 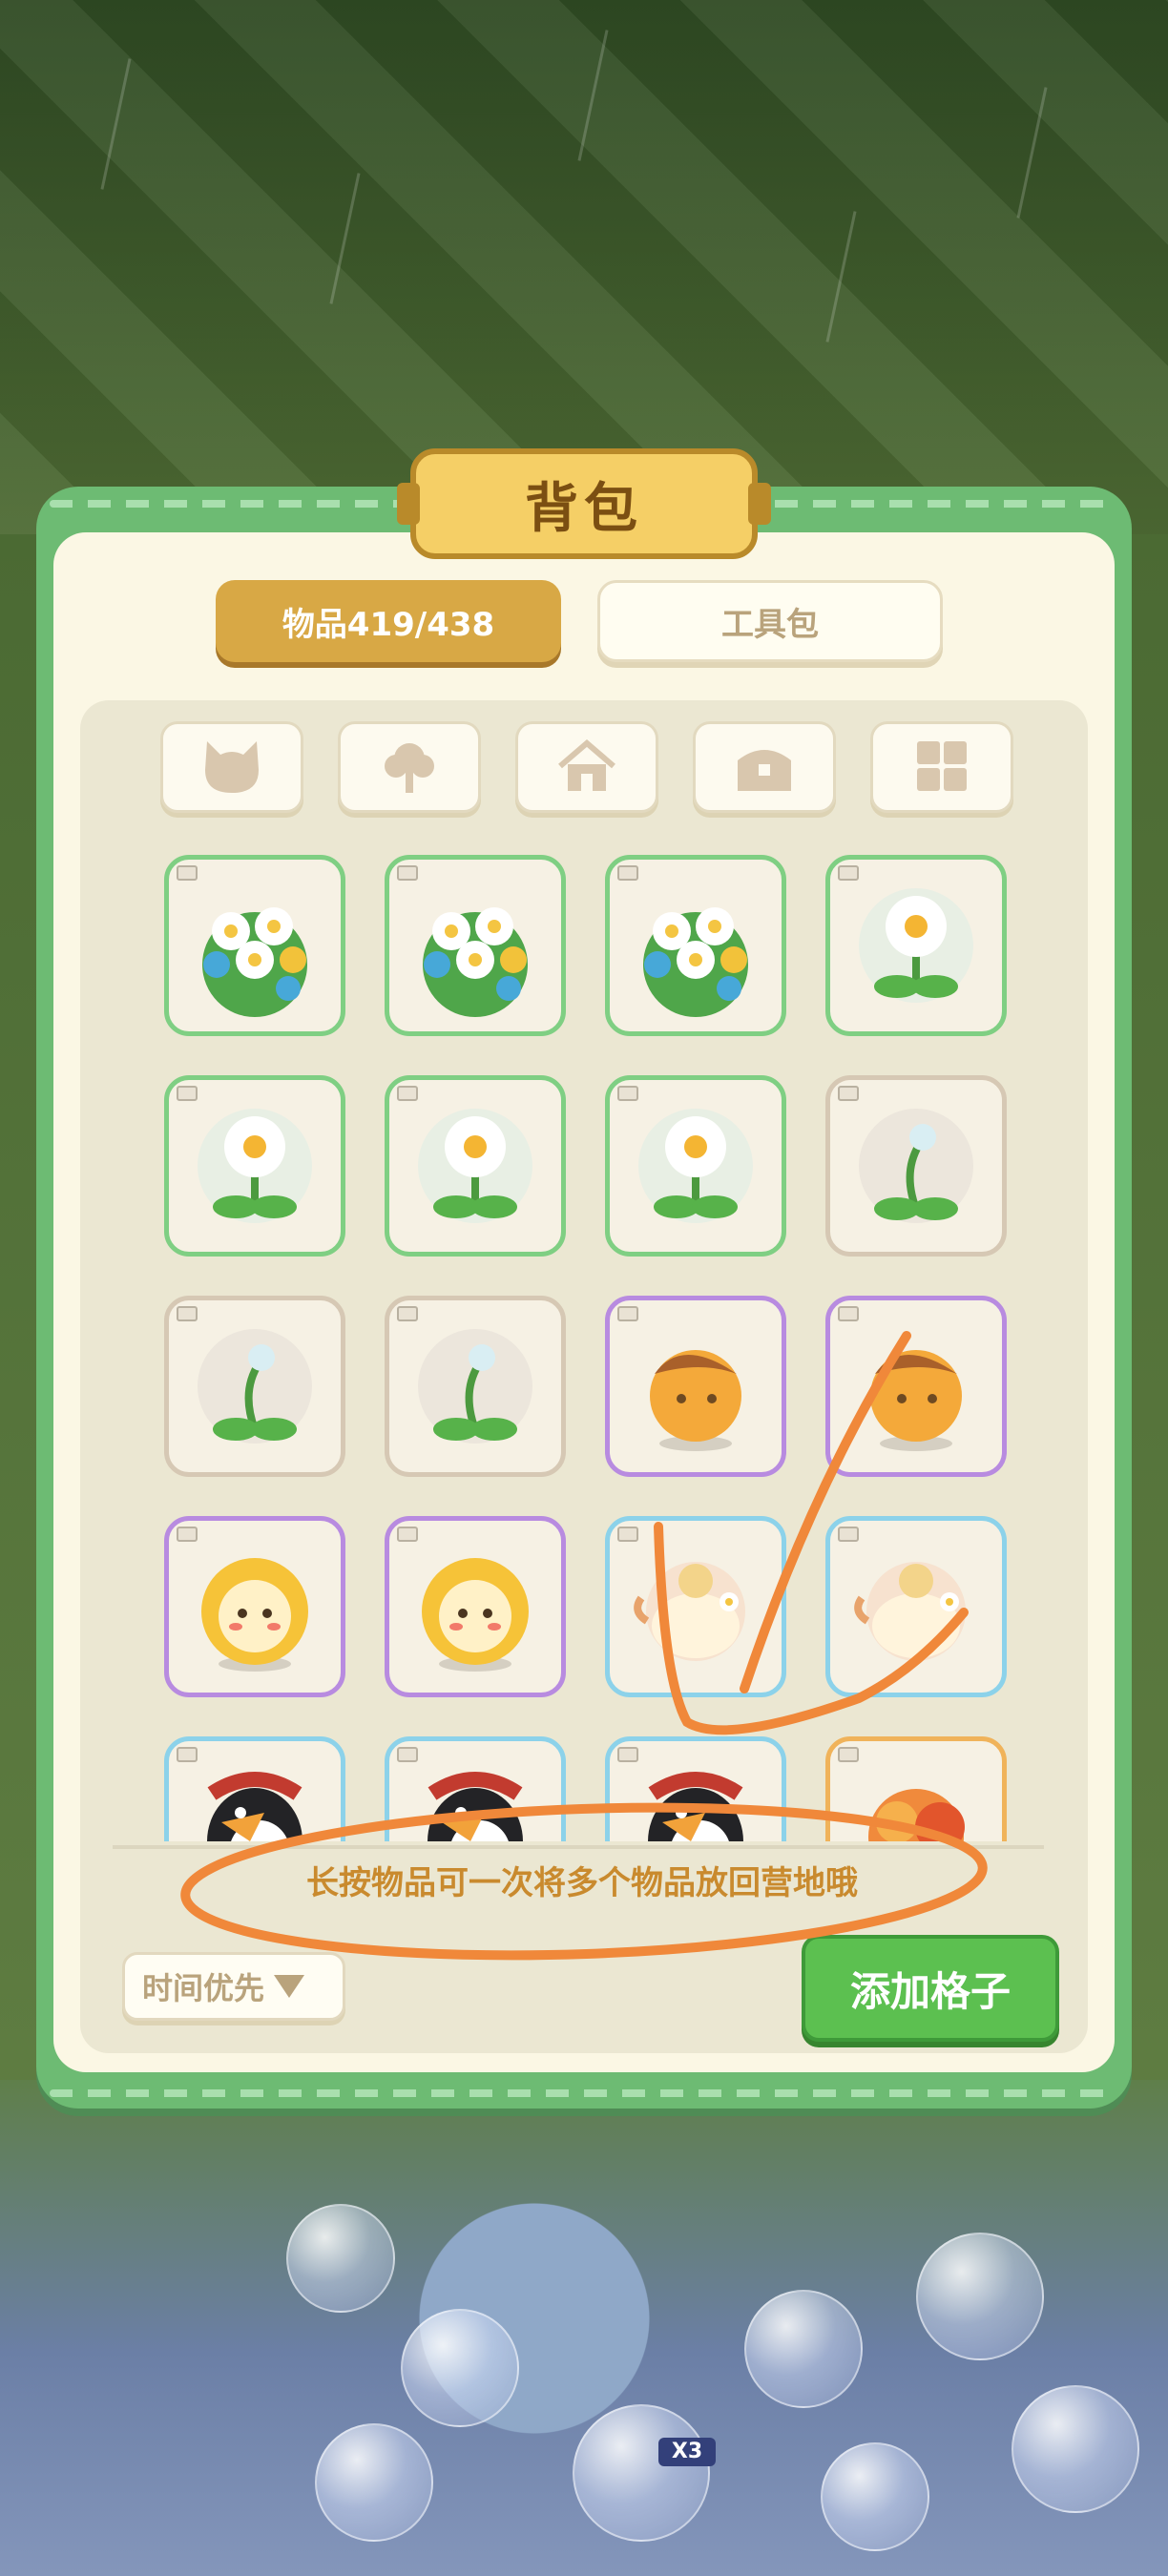 What do you see at coordinates (203, 1988) in the screenshot?
I see `sort-label: 时间优先` at bounding box center [203, 1988].